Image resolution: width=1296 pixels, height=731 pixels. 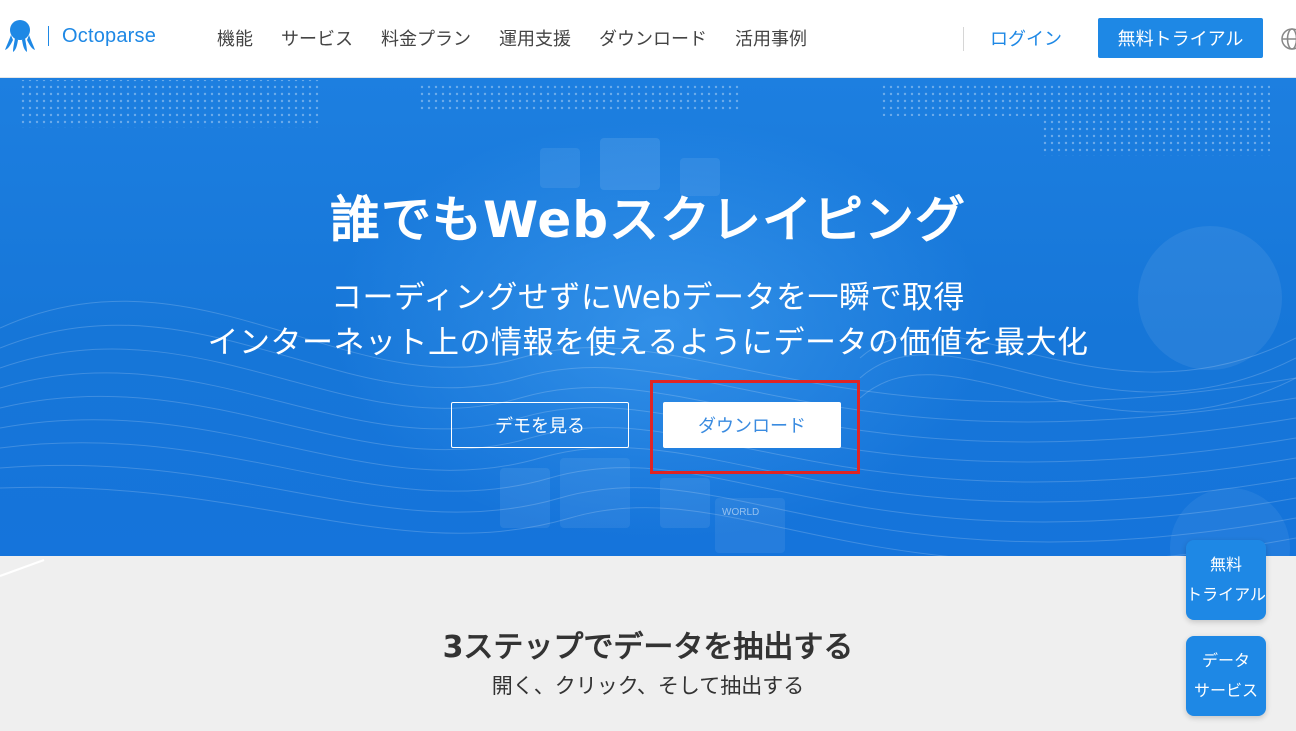 I want to click on floating-data-line1: データ, so click(x=1225, y=660).